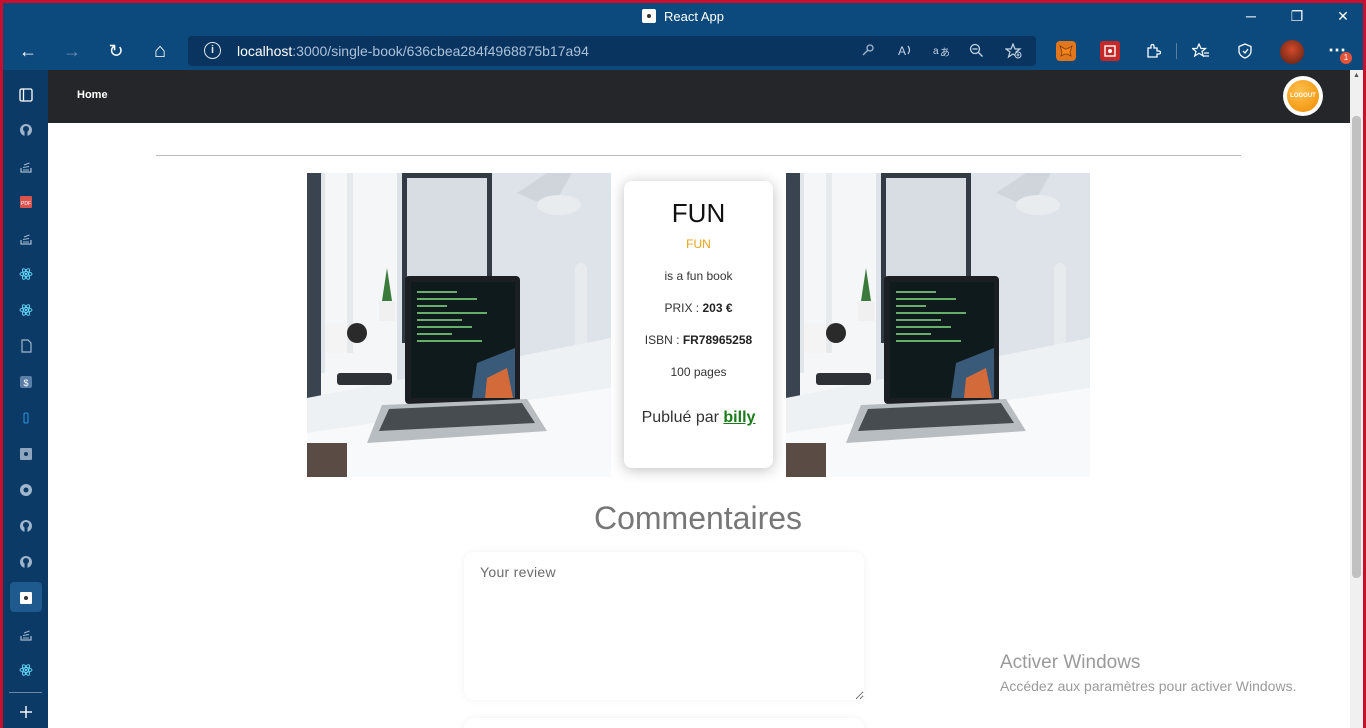  What do you see at coordinates (1356, 75) in the screenshot?
I see `scroll-up-arrow-icon: ▲` at bounding box center [1356, 75].